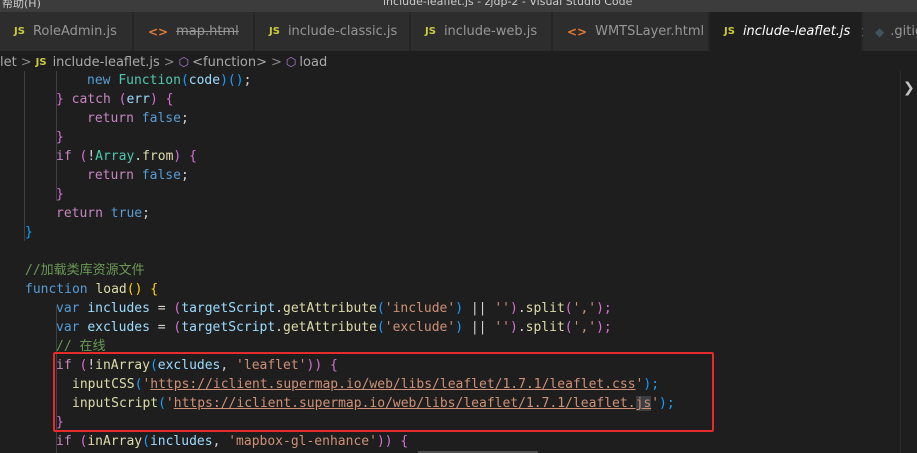  I want to click on annotation-highlight-box, so click(383, 392).